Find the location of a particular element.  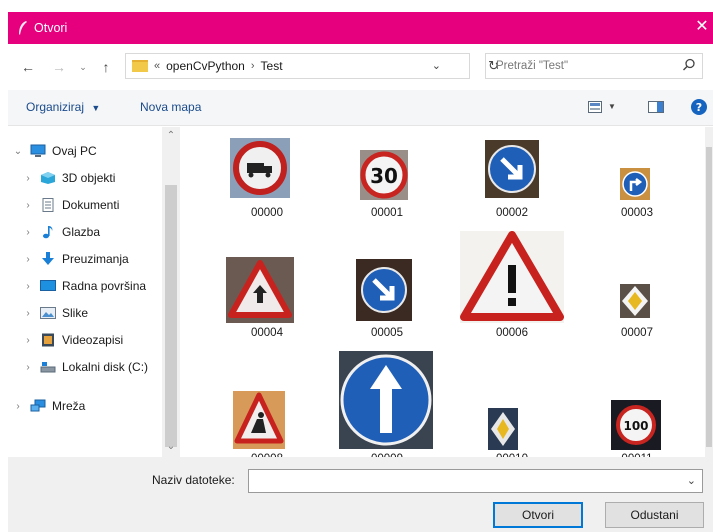

tree-item-label: Radna površina is located at coordinates (104, 286).